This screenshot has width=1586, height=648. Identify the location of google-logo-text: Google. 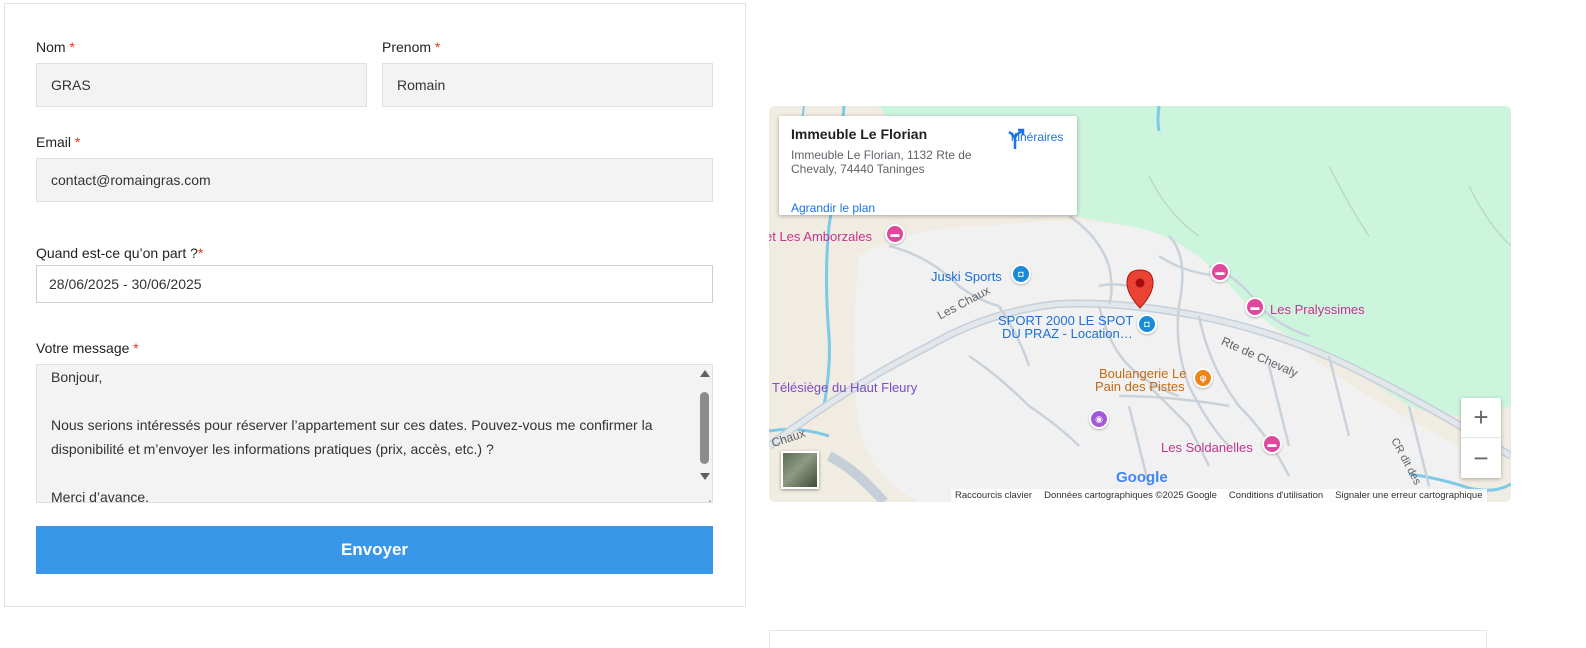
(1142, 477).